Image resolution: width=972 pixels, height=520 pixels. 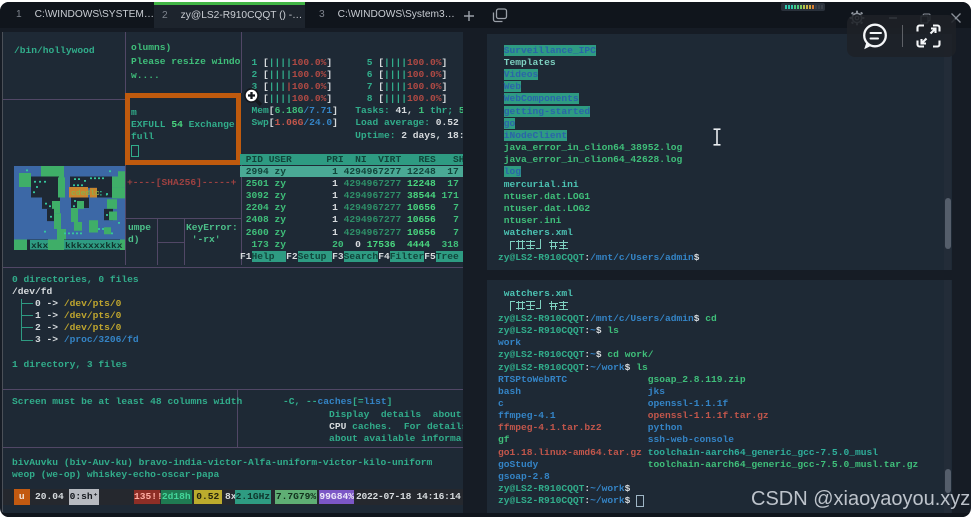 What do you see at coordinates (40, 245) in the screenshot?
I see `svg-text: xkx` at bounding box center [40, 245].